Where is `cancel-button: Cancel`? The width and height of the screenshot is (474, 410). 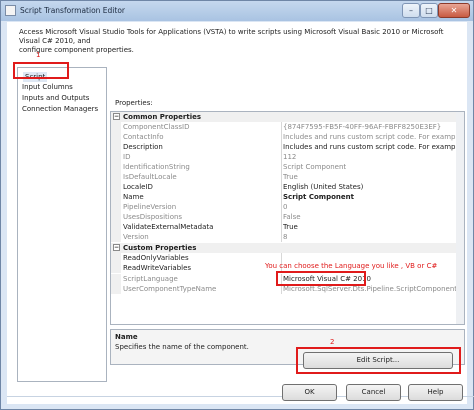 cancel-button: Cancel is located at coordinates (373, 392).